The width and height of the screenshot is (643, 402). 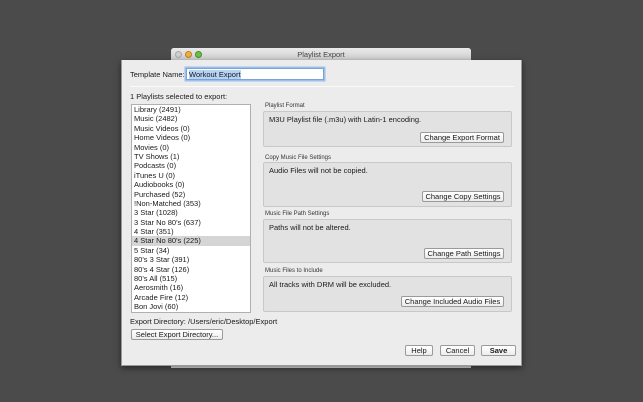 I want to click on playlist-item: Aerosmith (16), so click(x=191, y=287).